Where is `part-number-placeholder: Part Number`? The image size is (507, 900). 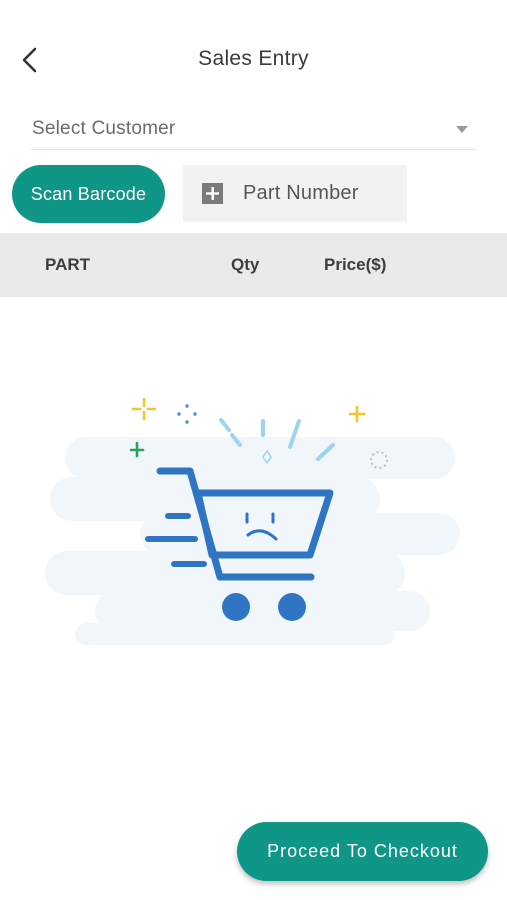 part-number-placeholder: Part Number is located at coordinates (301, 193).